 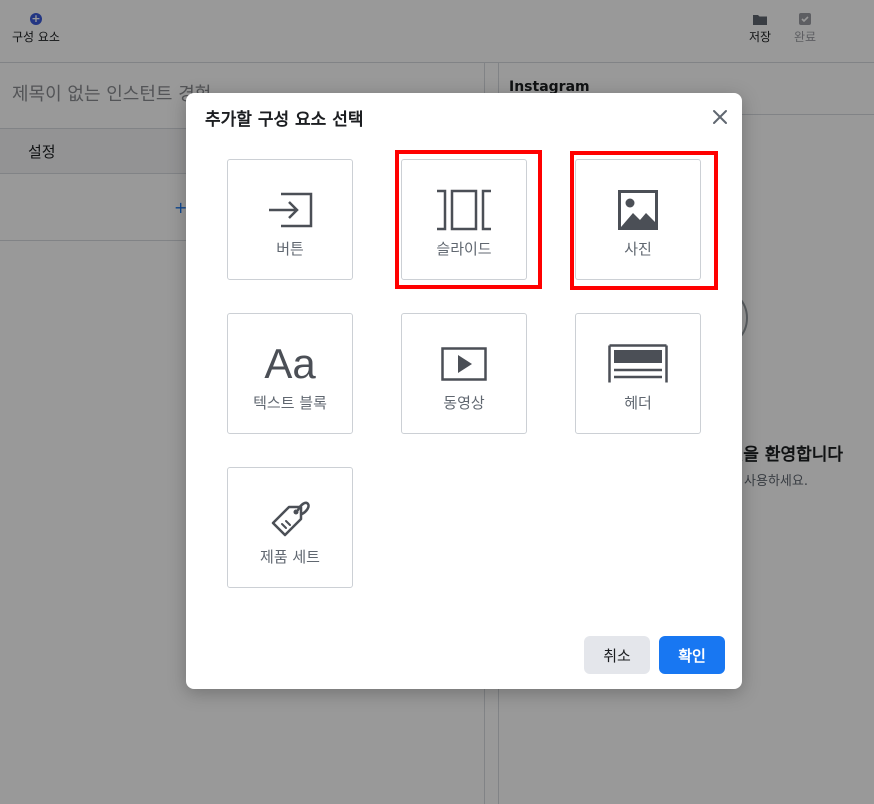 What do you see at coordinates (290, 363) in the screenshot?
I see `text-block-icon: Aa` at bounding box center [290, 363].